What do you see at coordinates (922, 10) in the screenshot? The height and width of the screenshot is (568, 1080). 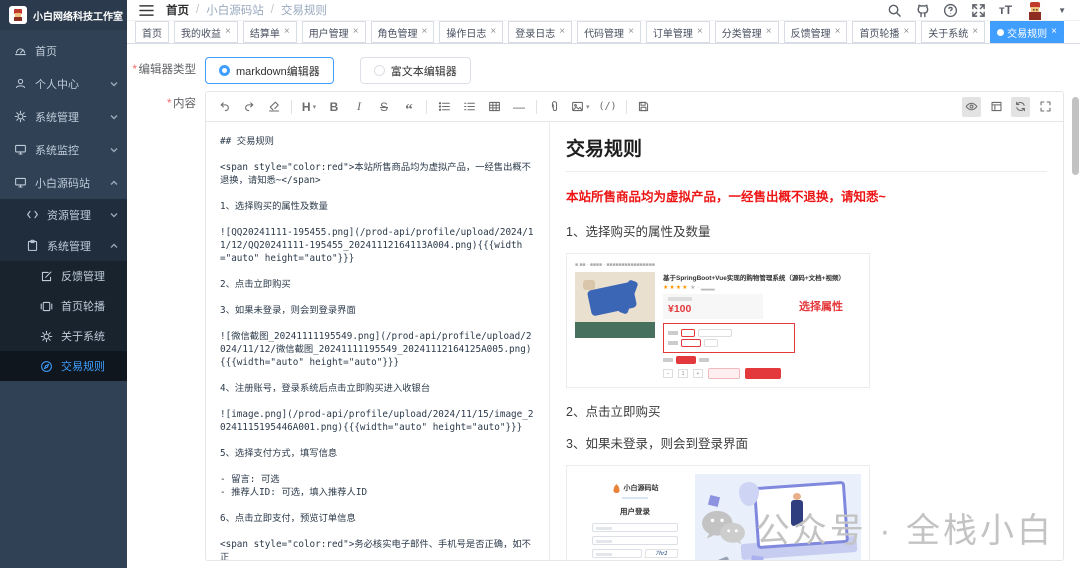 I see `github-icon` at bounding box center [922, 10].